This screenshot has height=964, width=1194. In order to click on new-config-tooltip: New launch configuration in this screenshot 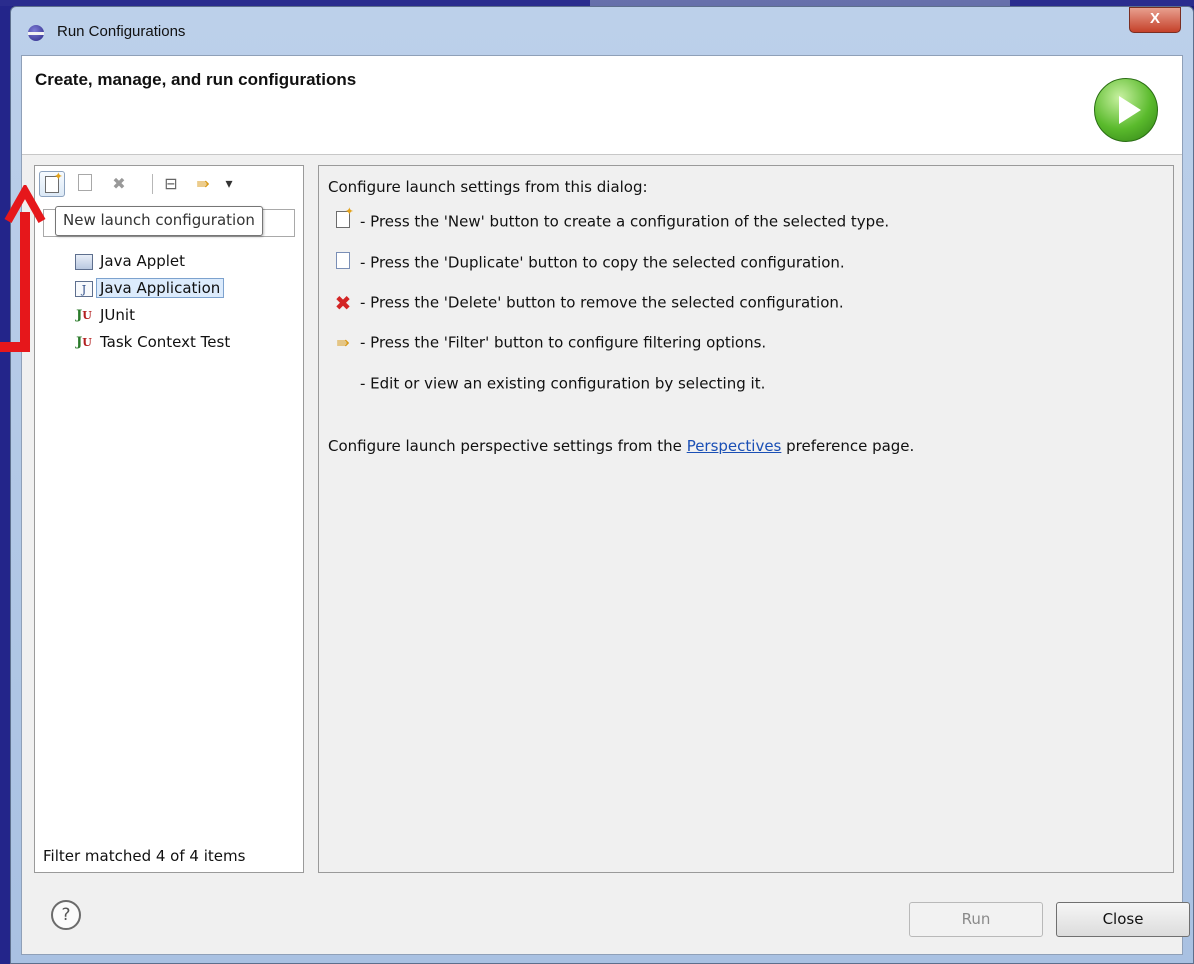, I will do `click(159, 221)`.